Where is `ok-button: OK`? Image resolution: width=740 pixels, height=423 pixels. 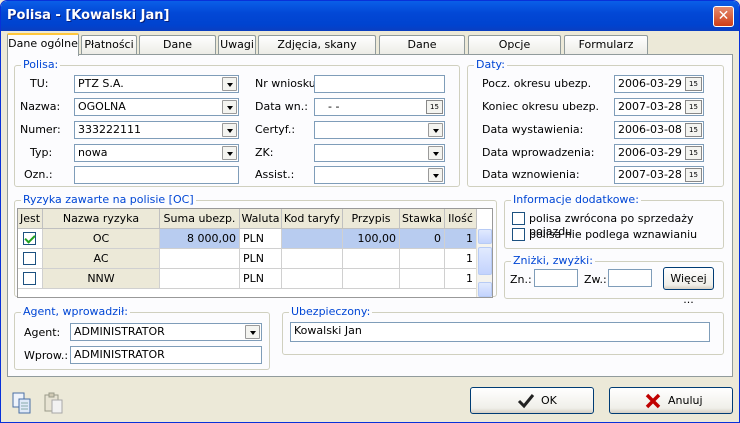
ok-button: OK is located at coordinates (532, 400).